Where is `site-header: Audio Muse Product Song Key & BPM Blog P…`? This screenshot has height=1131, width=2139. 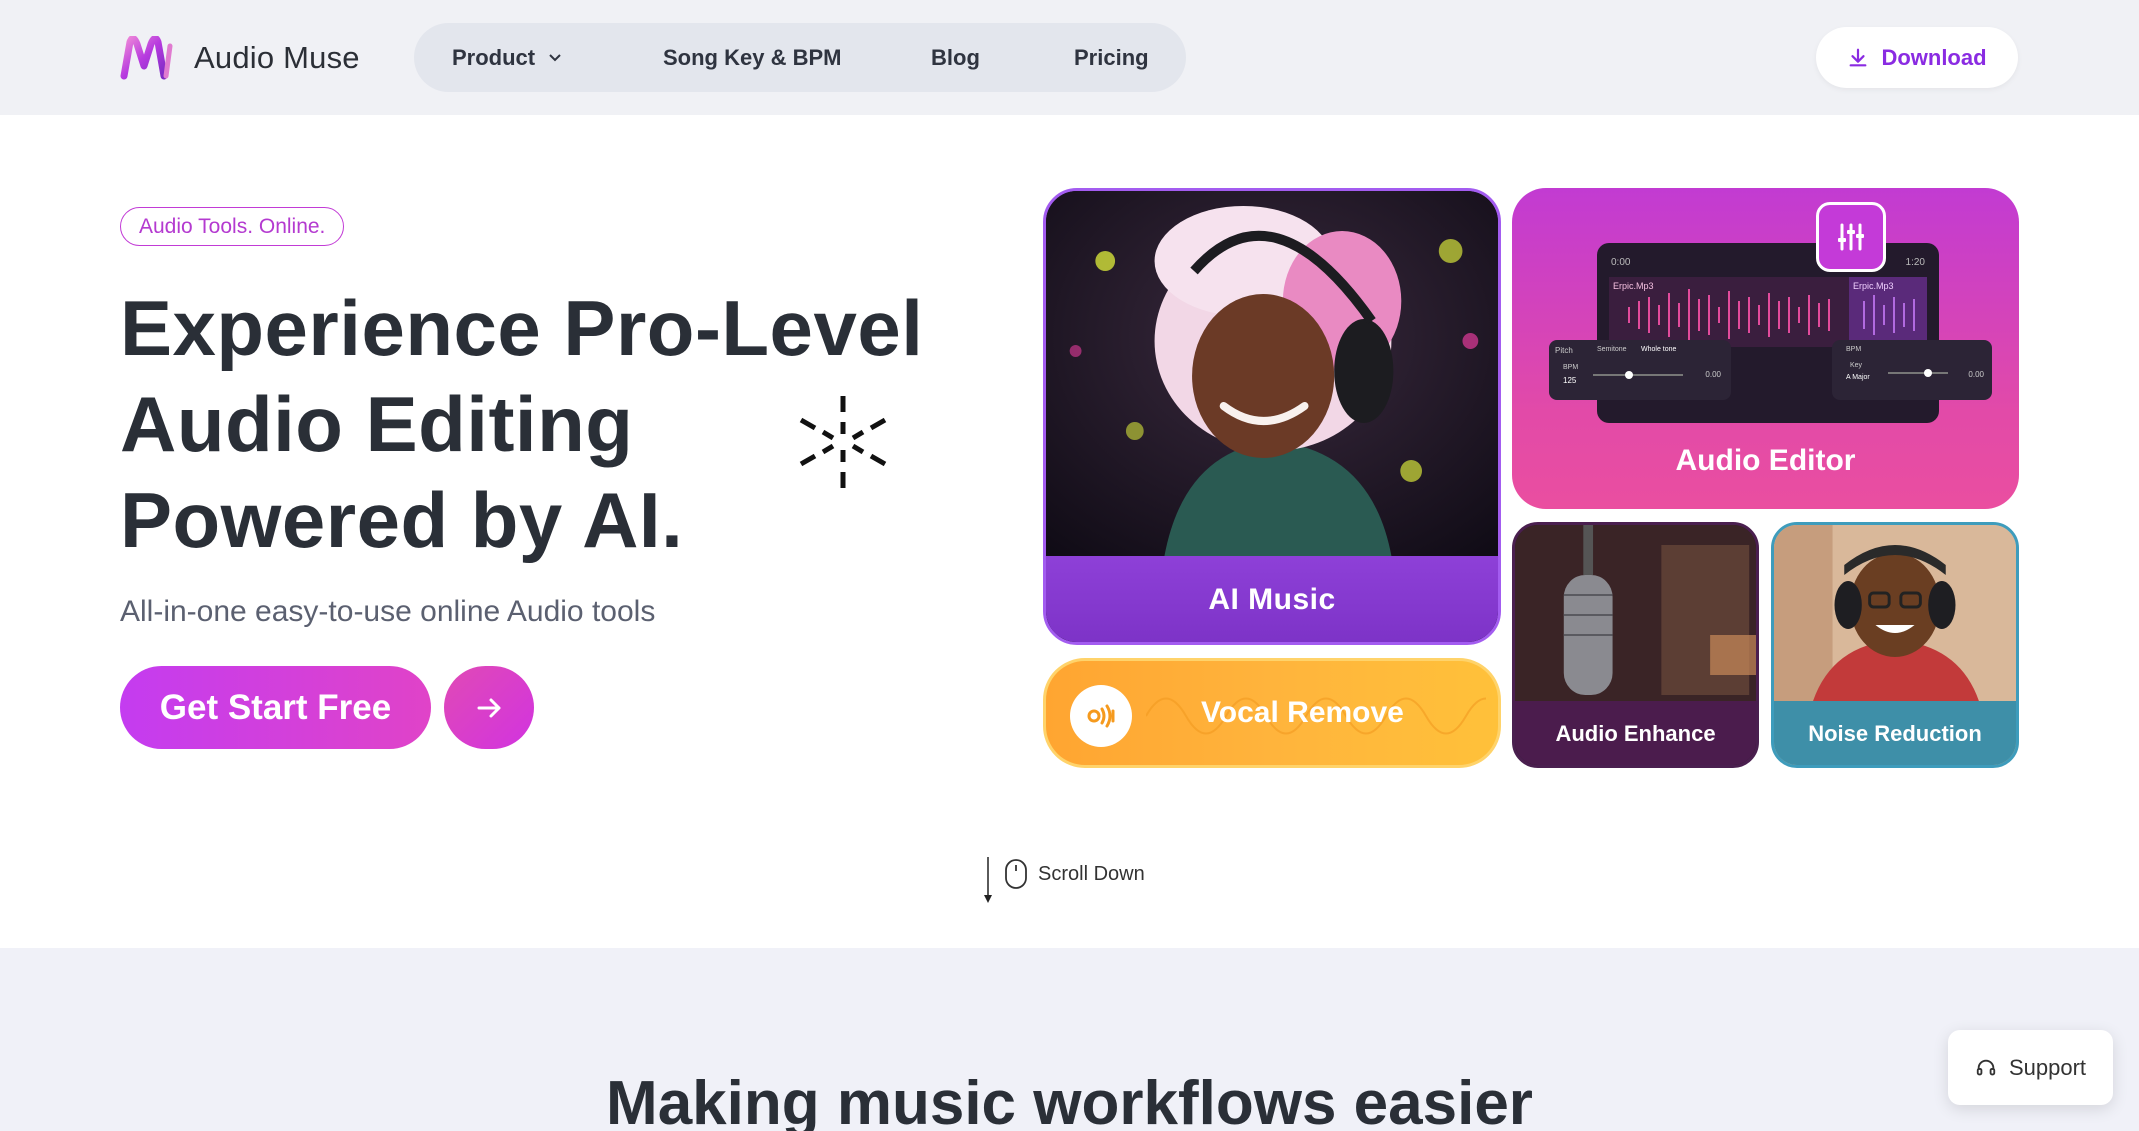
site-header: Audio Muse Product Song Key & BPM Blog P… is located at coordinates (1069, 57).